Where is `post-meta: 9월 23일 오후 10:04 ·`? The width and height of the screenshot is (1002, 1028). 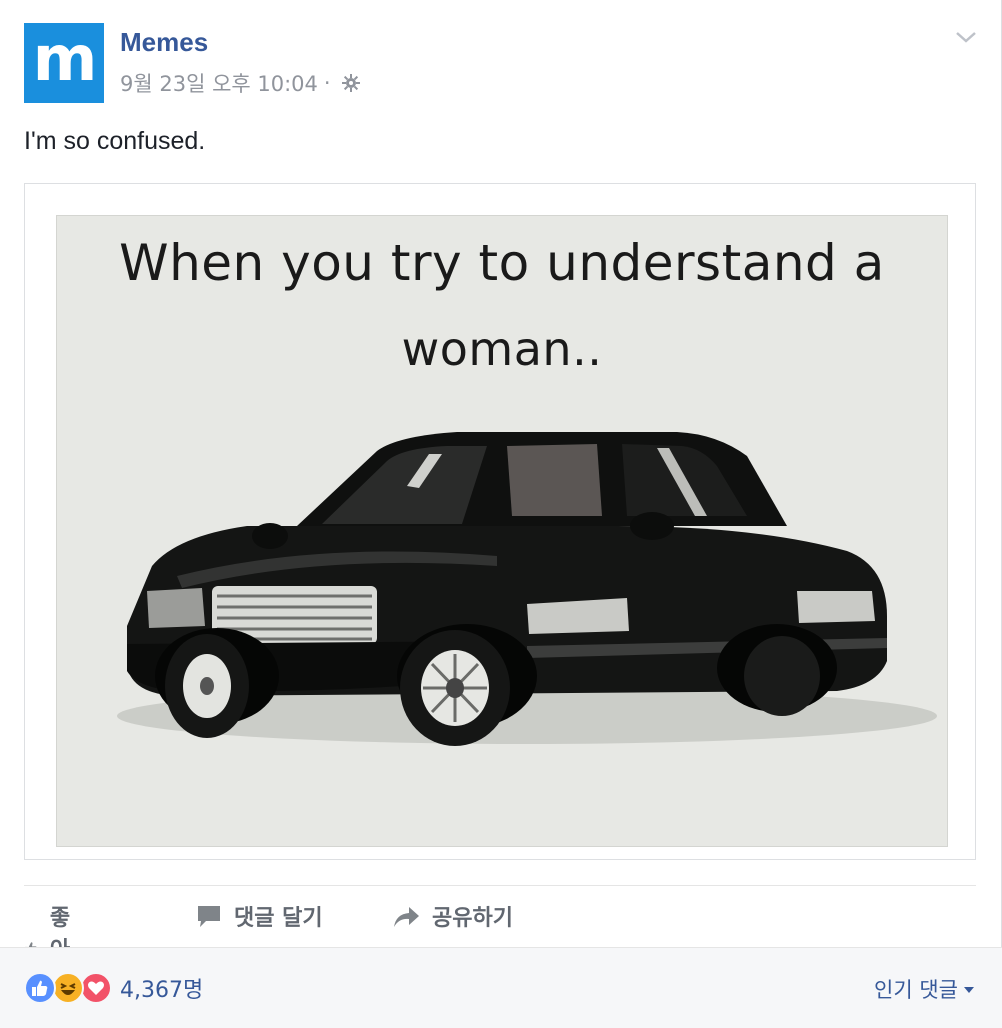
post-meta: 9월 23일 오후 10:04 · is located at coordinates (240, 83).